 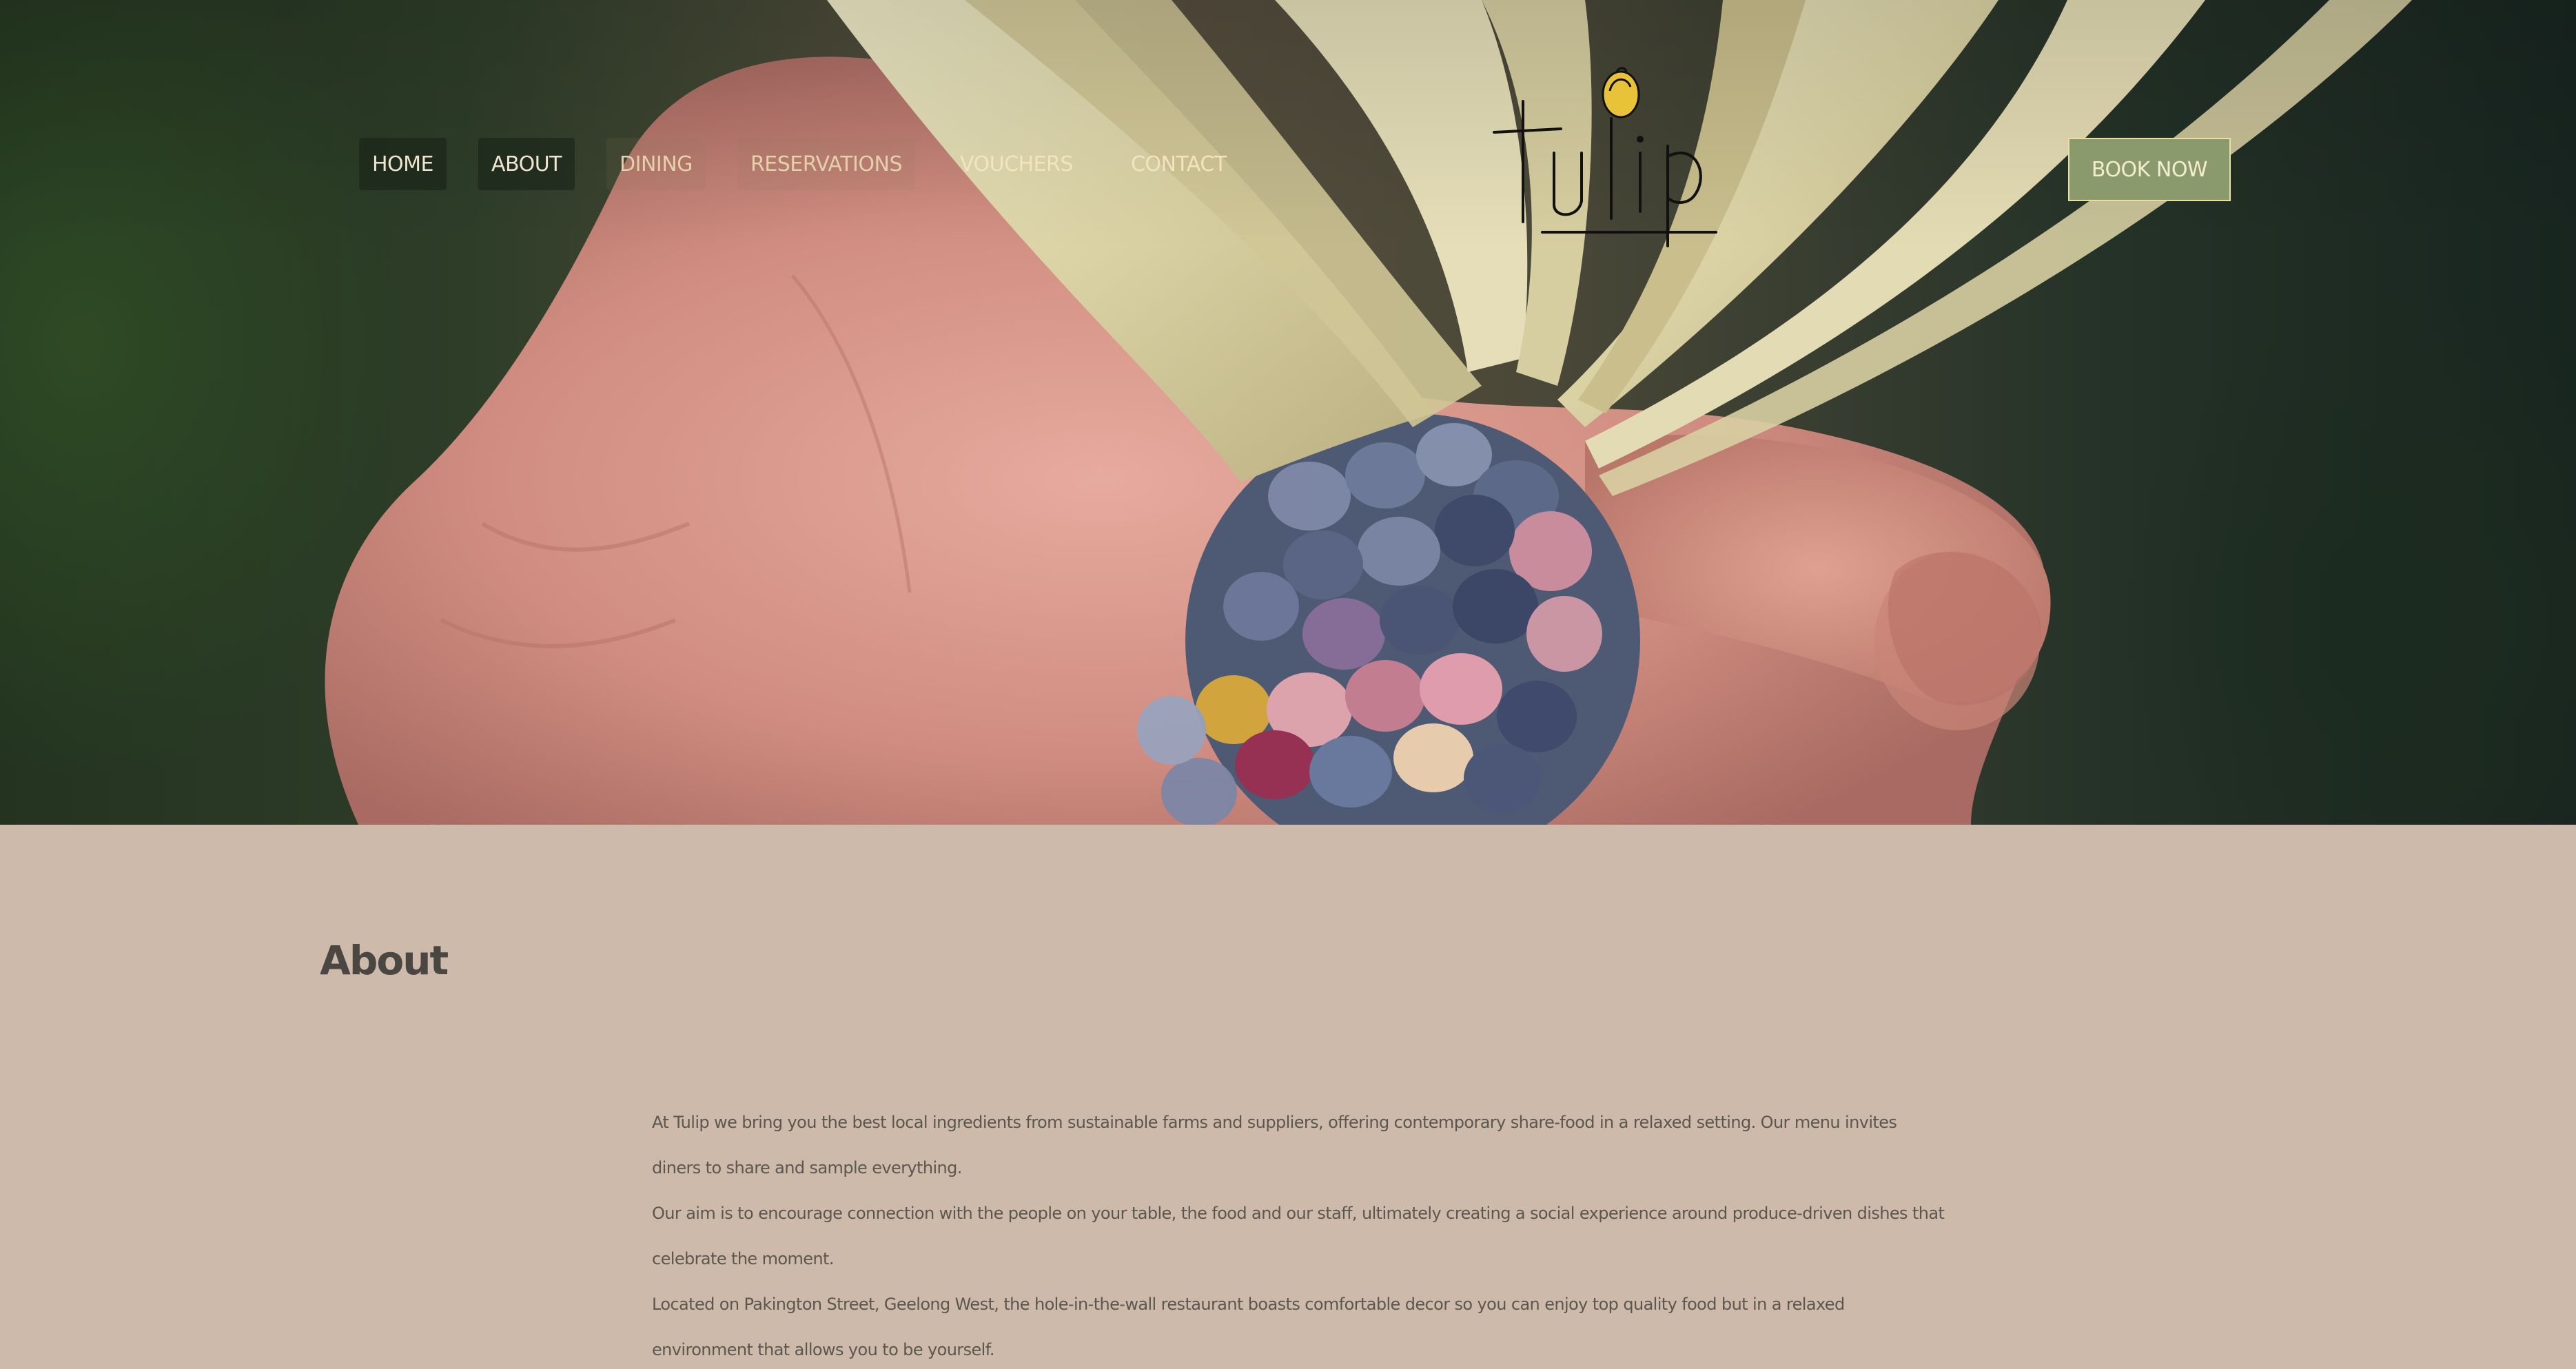 What do you see at coordinates (403, 164) in the screenshot?
I see `nav-home: HOME` at bounding box center [403, 164].